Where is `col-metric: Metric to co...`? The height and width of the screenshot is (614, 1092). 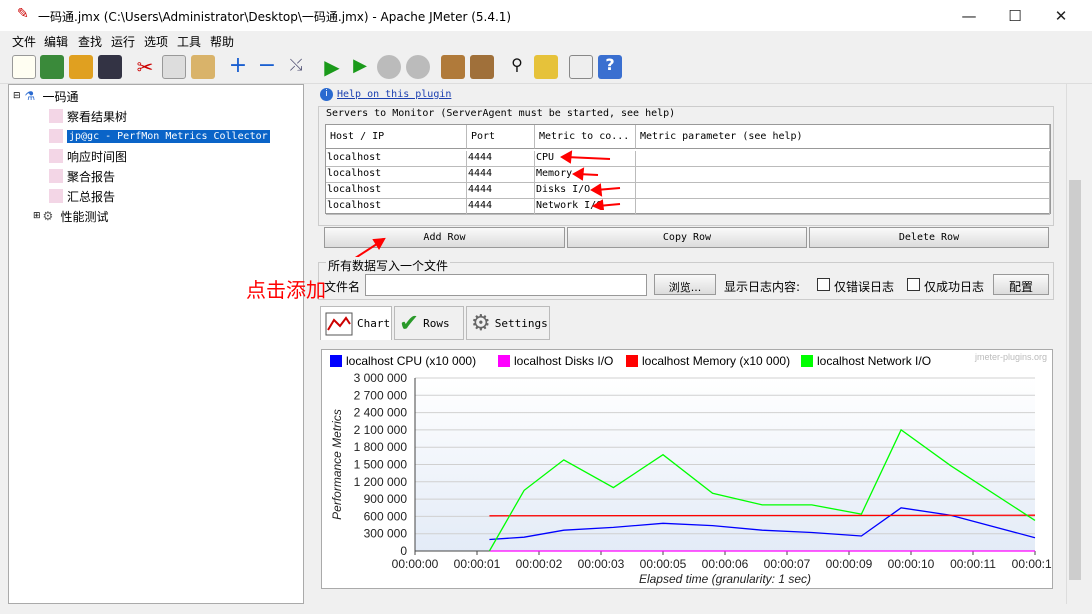 col-metric: Metric to co... is located at coordinates (585, 137).